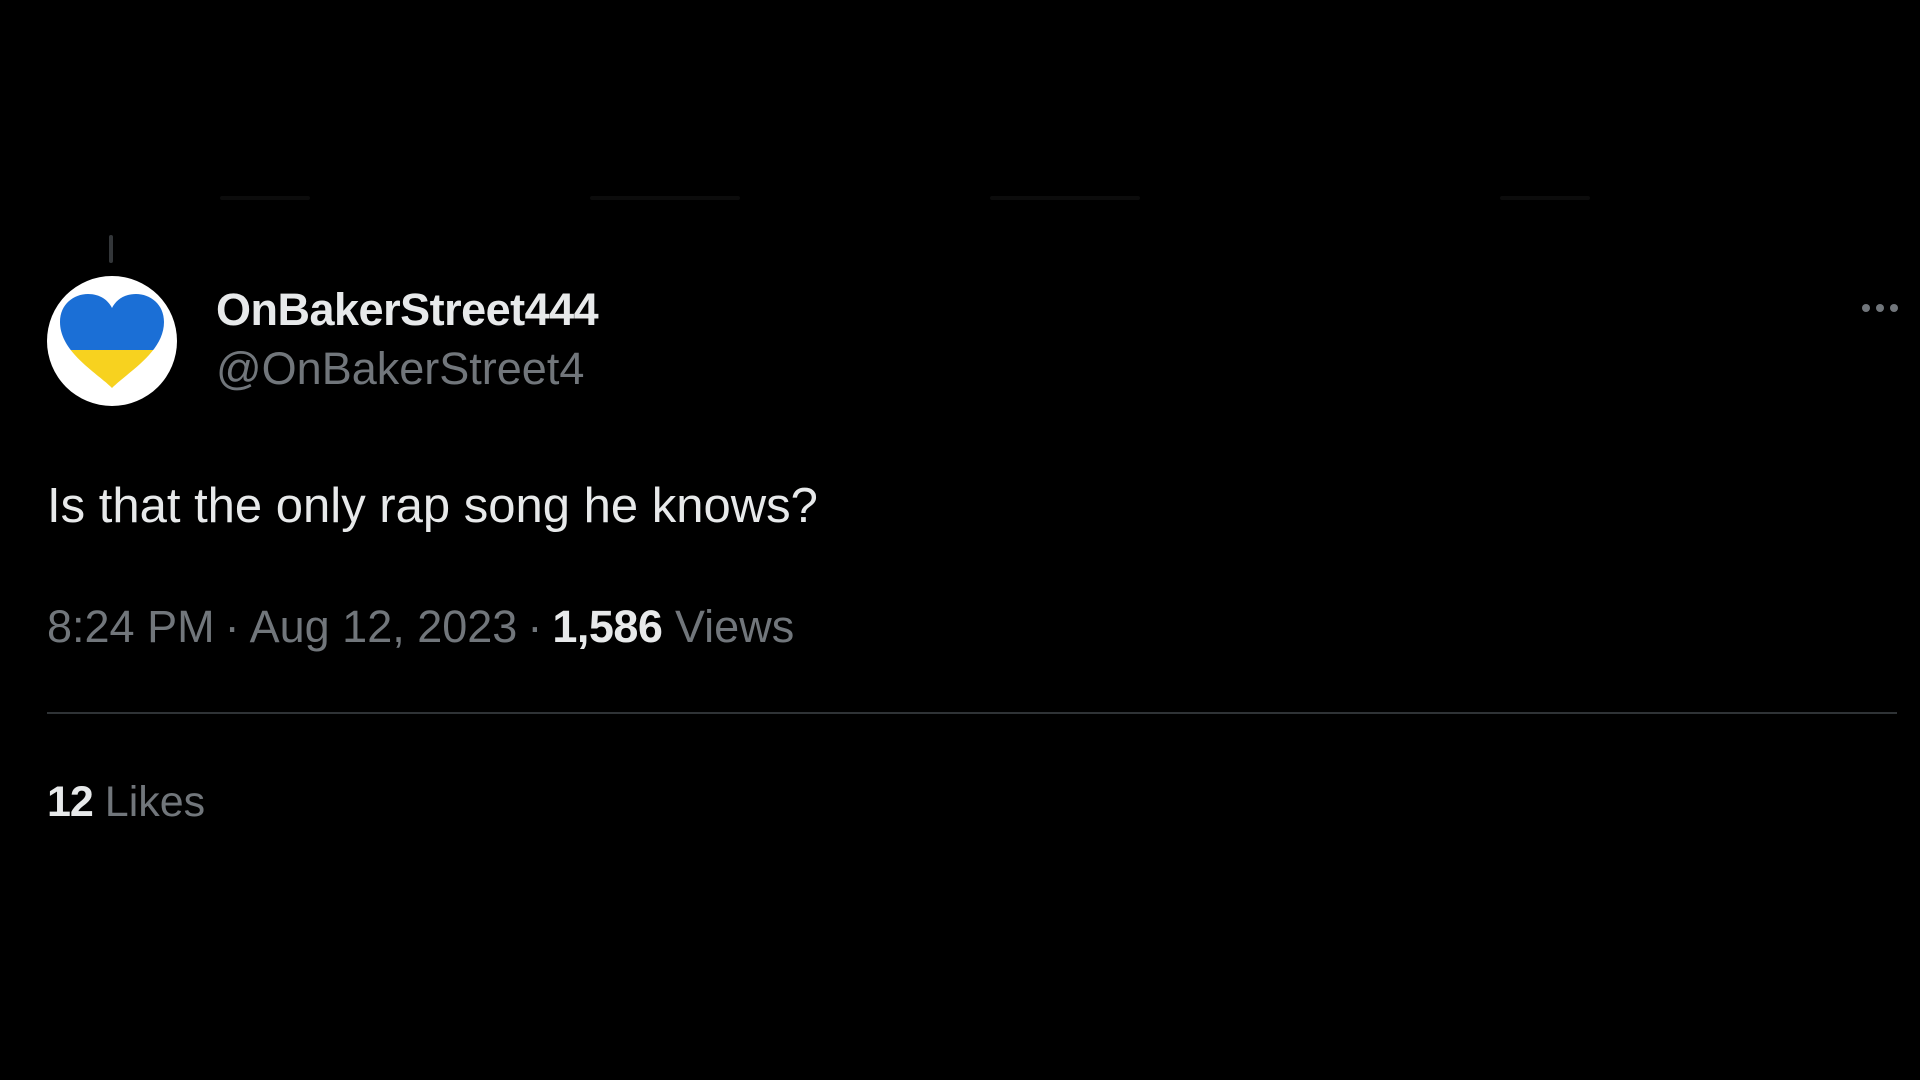 The width and height of the screenshot is (1920, 1080). Describe the element at coordinates (111, 249) in the screenshot. I see `thread-connector-line` at that location.